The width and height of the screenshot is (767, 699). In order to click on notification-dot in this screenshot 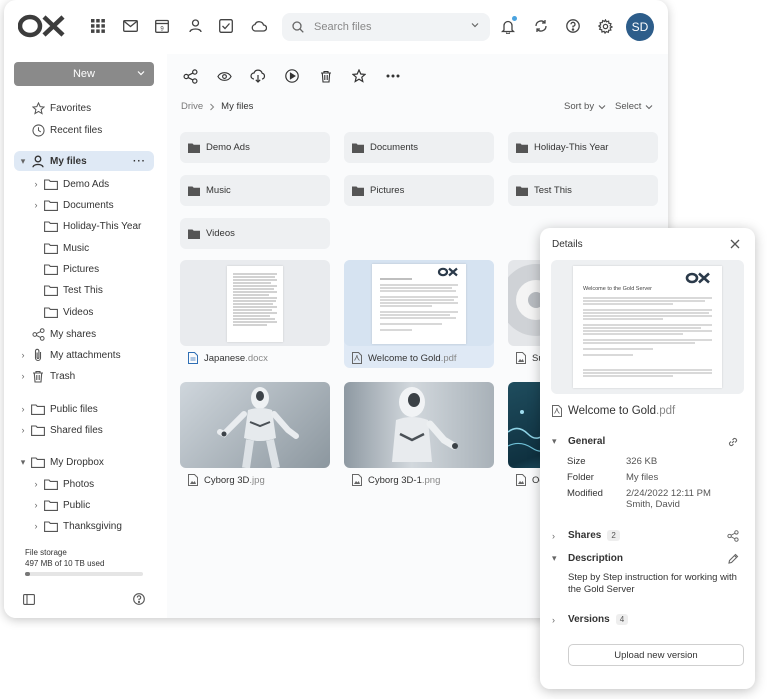, I will do `click(514, 18)`.